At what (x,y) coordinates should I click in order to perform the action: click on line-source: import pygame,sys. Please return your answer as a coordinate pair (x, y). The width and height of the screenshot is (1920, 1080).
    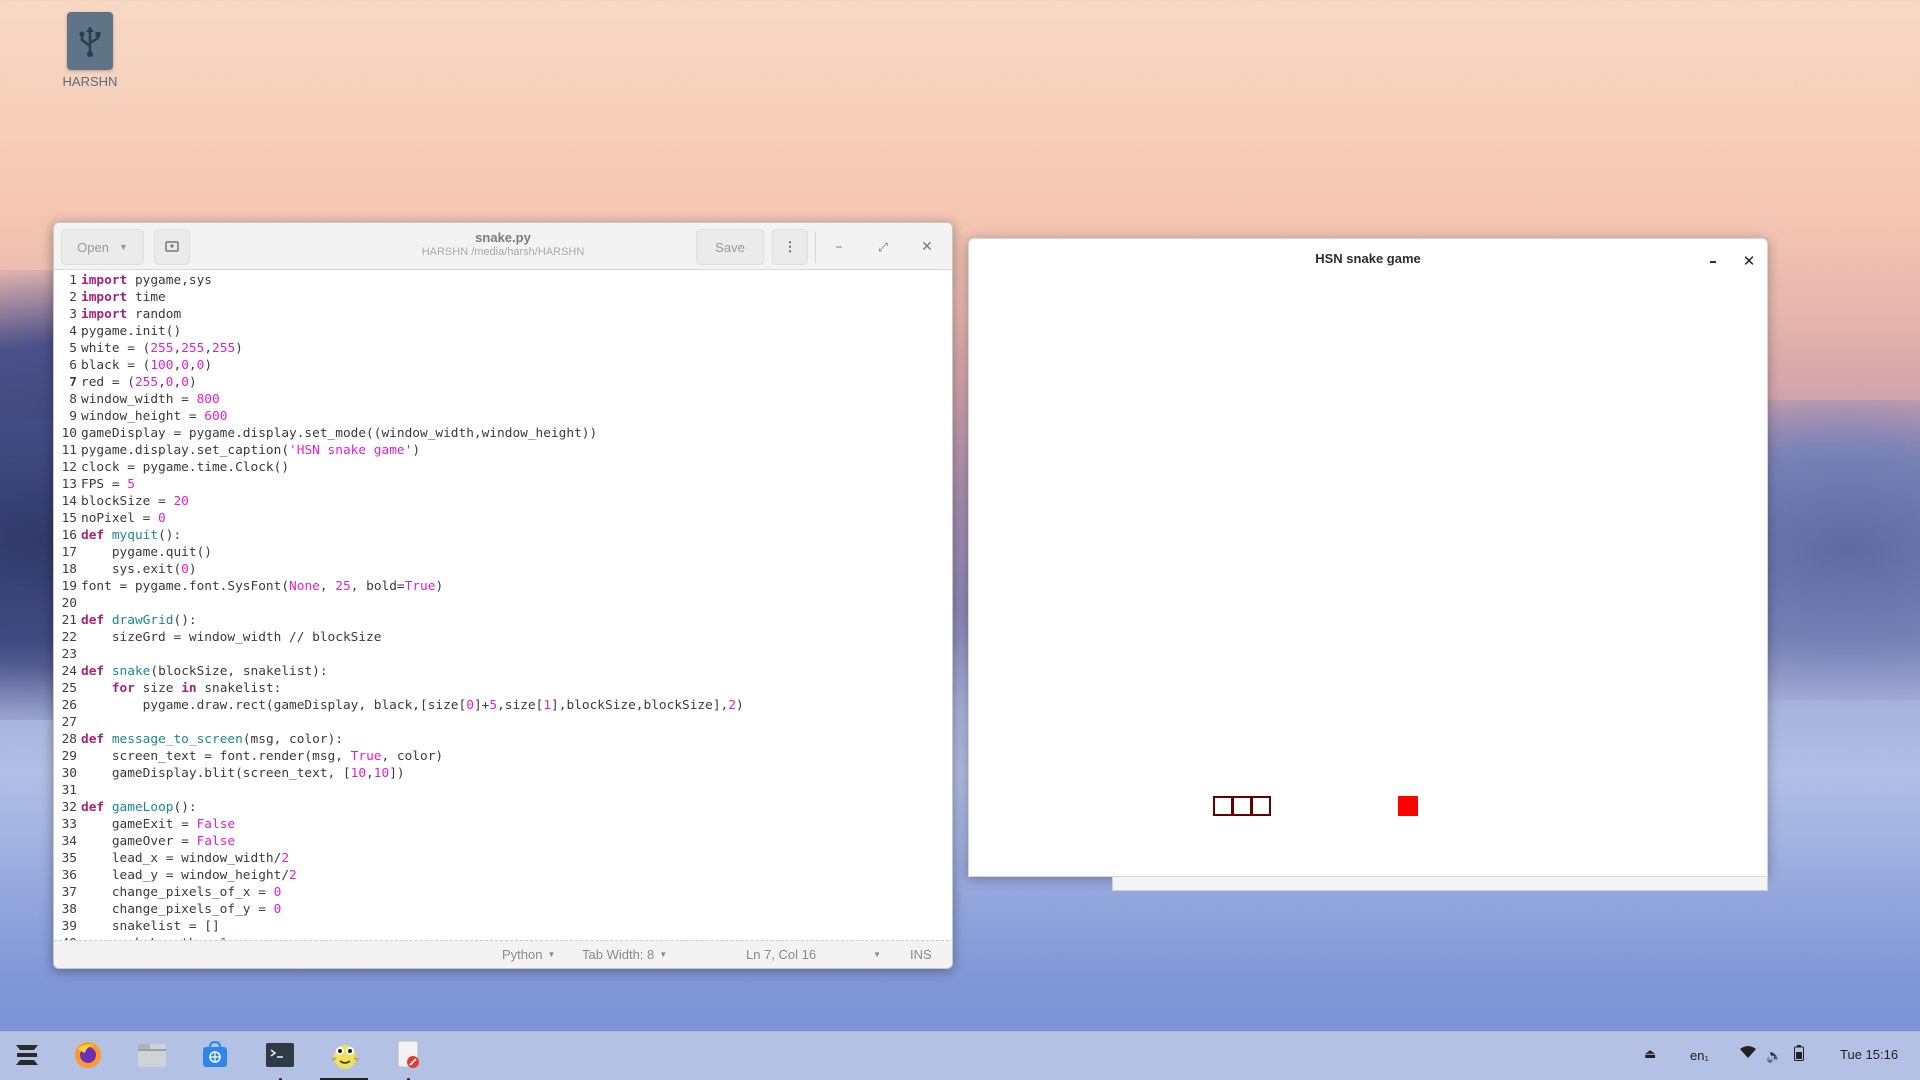
    Looking at the image, I should click on (146, 280).